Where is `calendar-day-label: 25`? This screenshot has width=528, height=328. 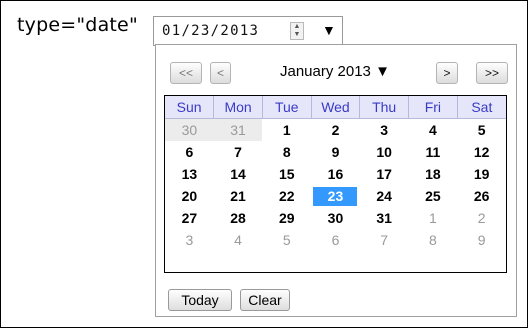 calendar-day-label: 25 is located at coordinates (433, 196).